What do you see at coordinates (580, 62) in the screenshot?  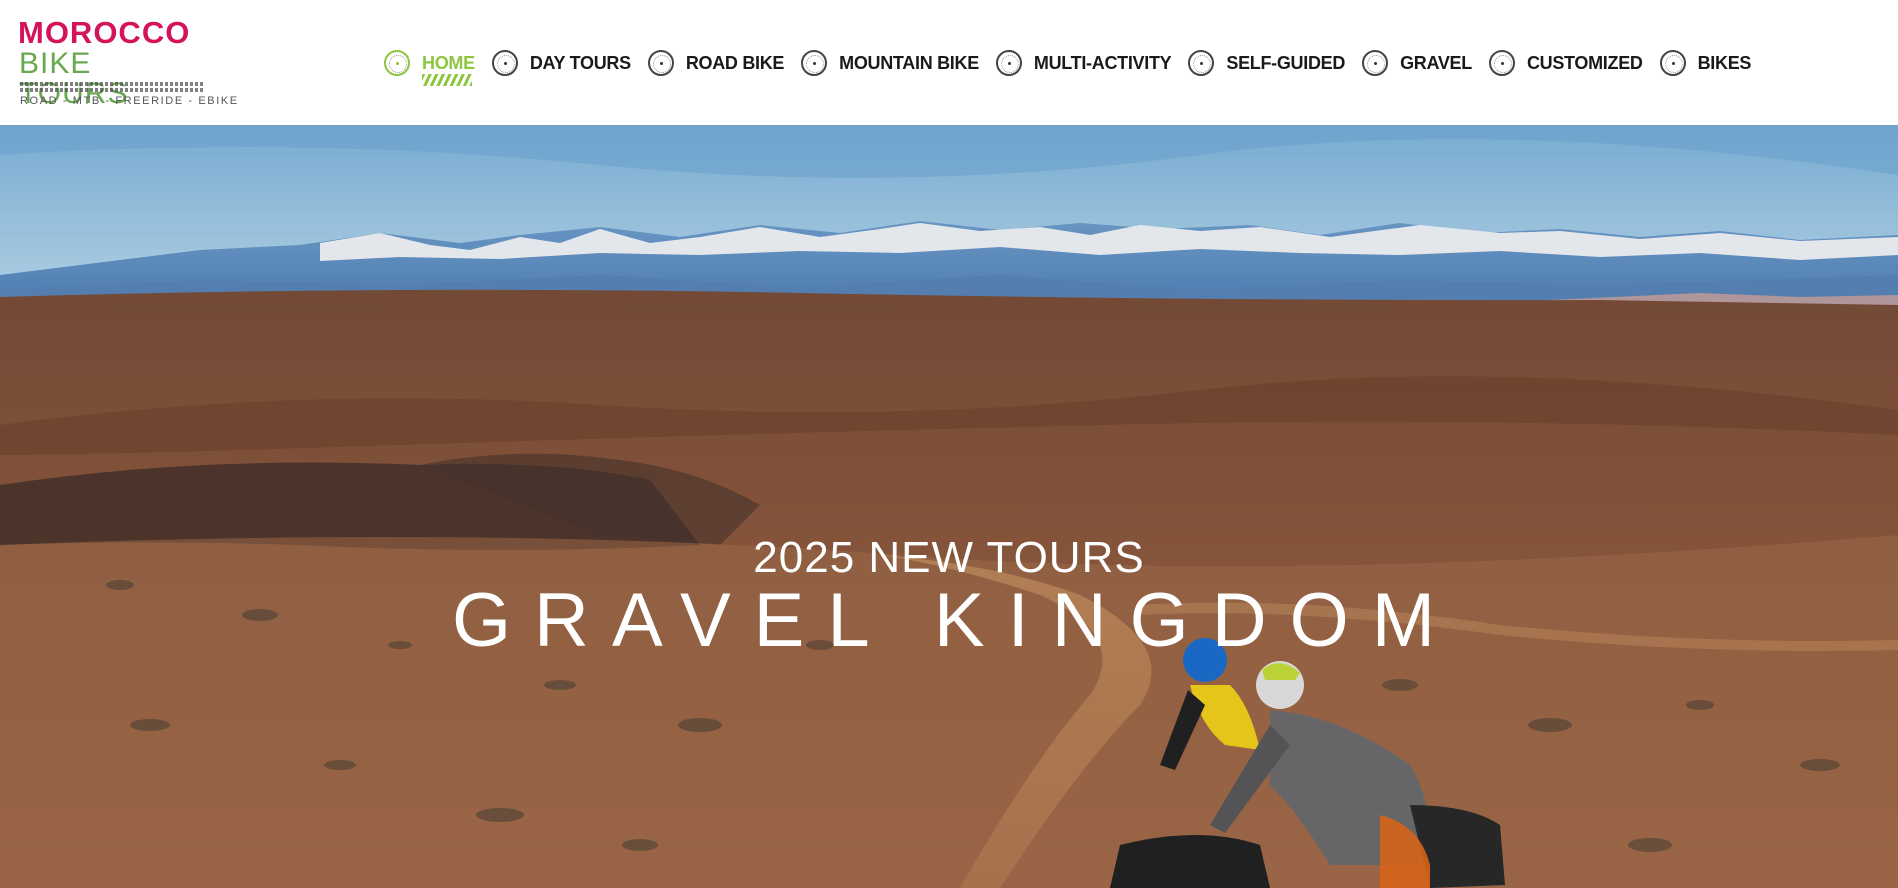 I see `nav-label: DAY TOURS` at bounding box center [580, 62].